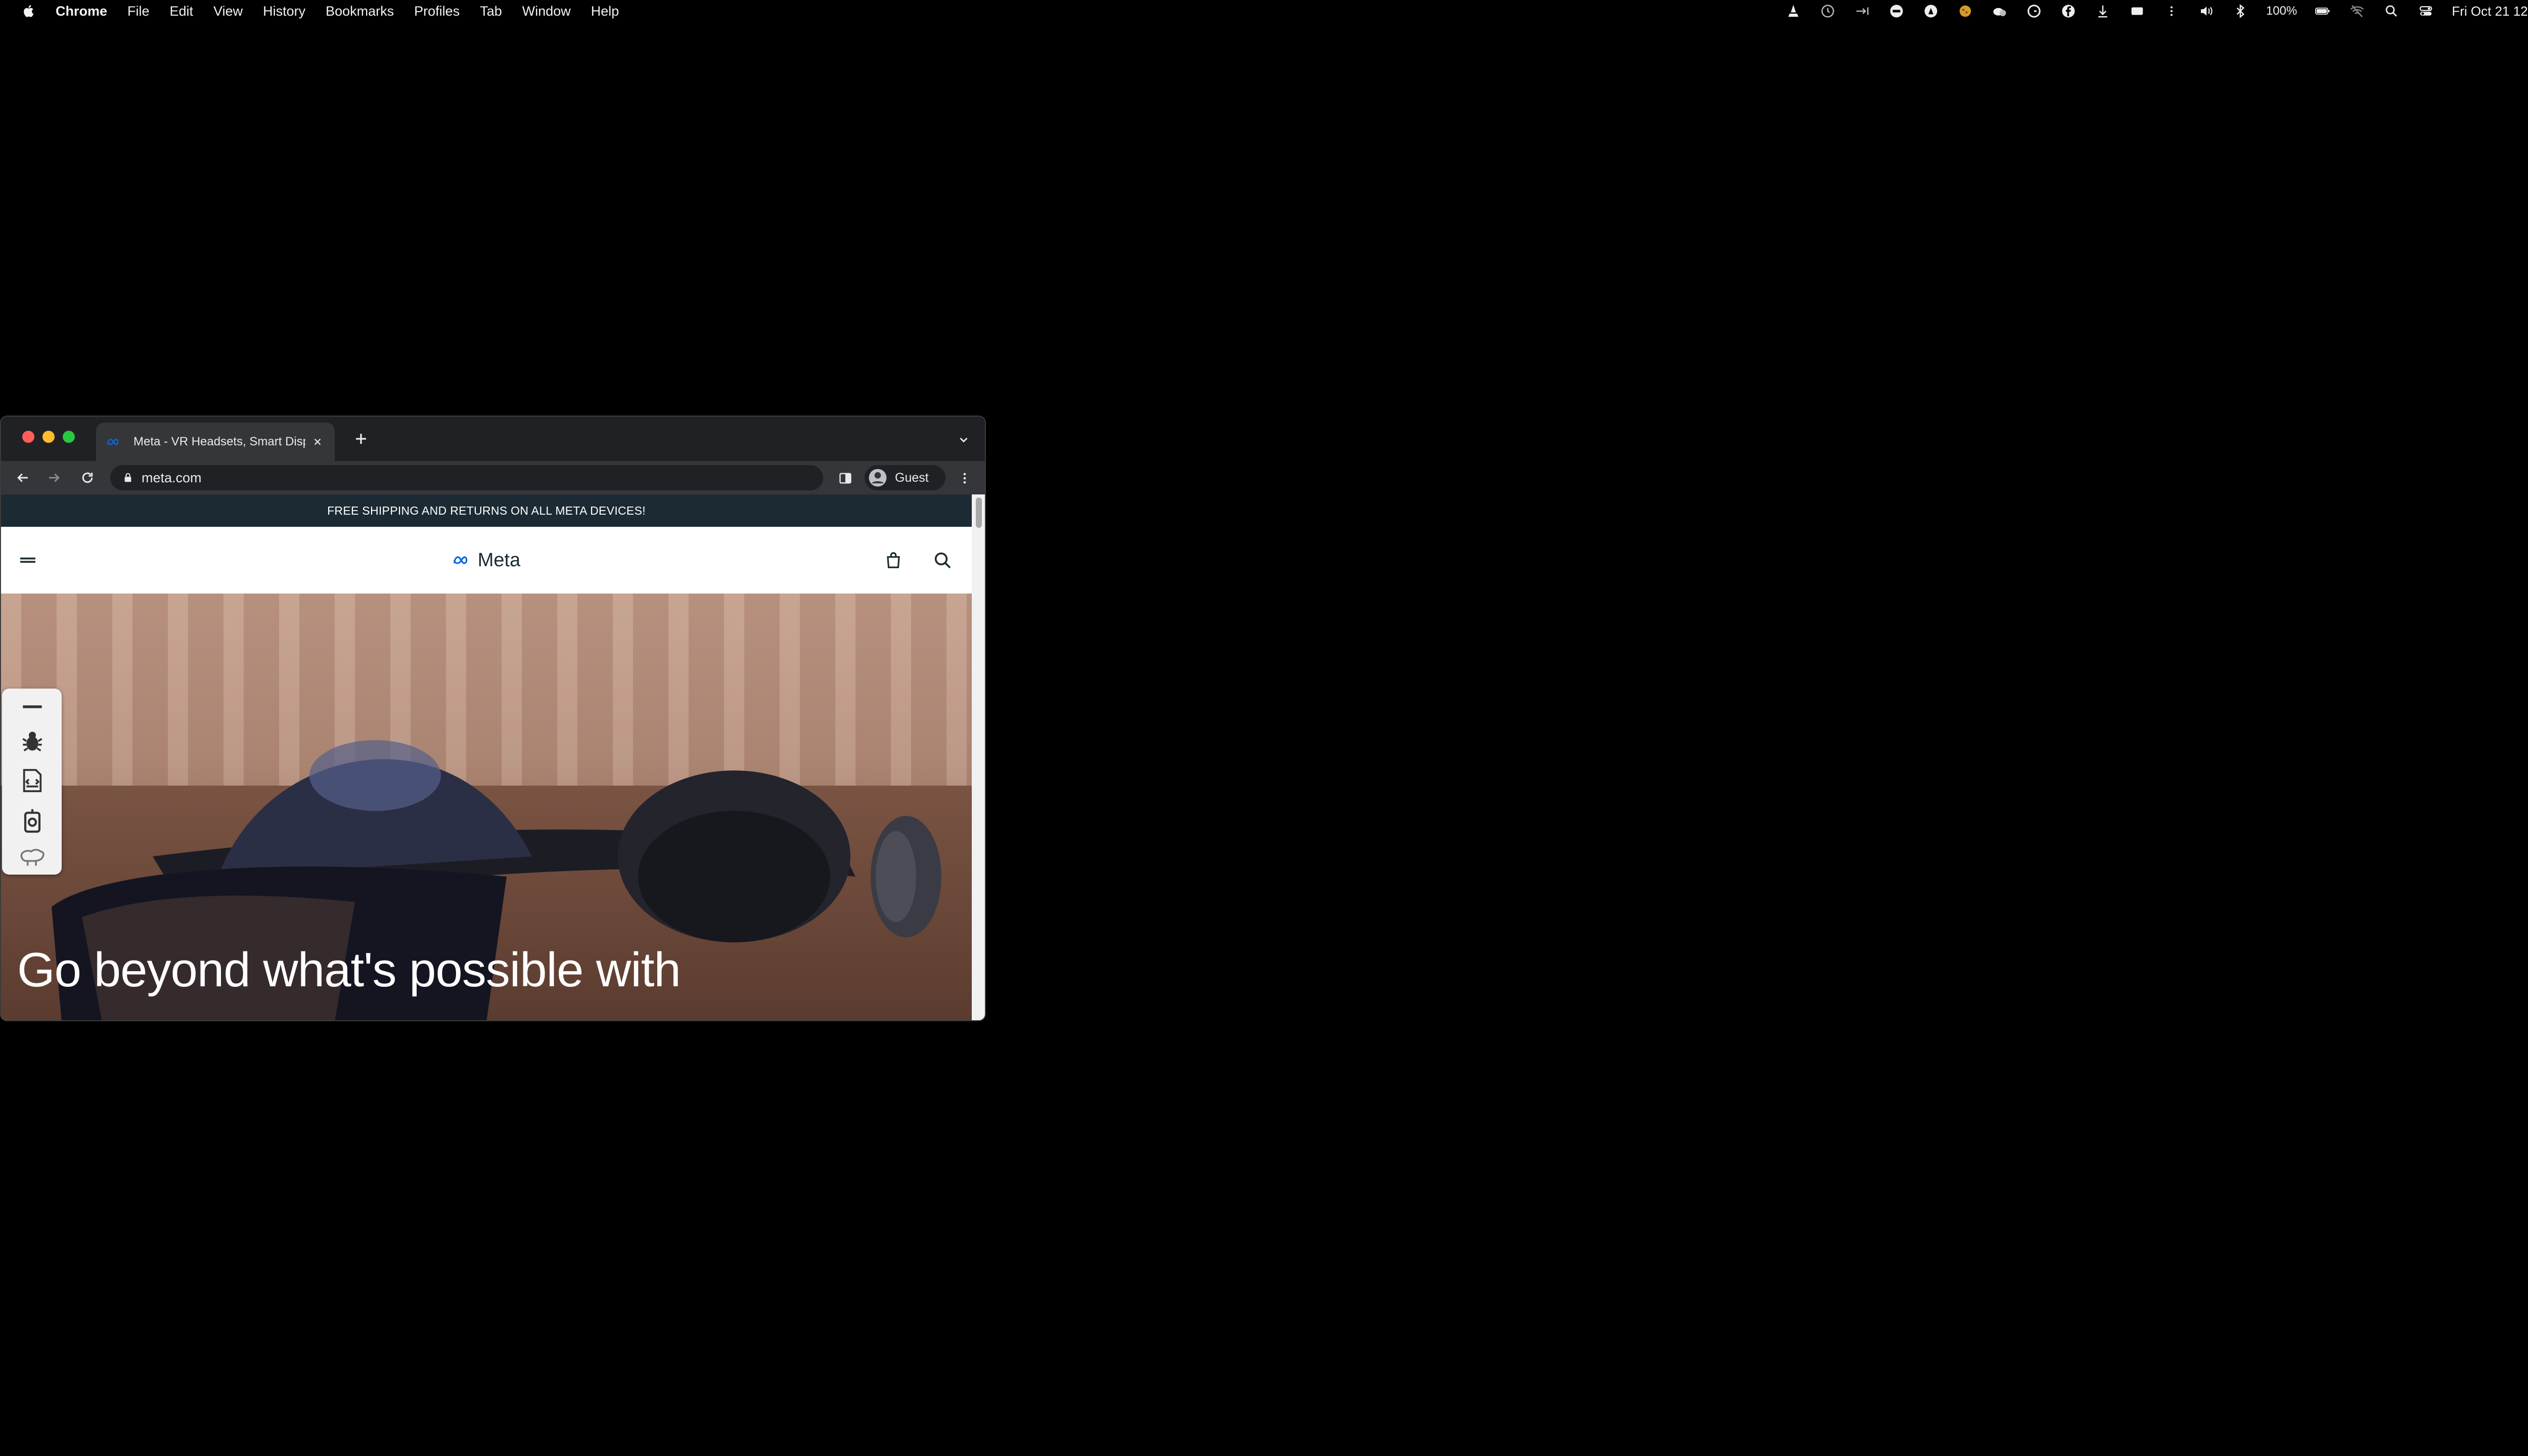 This screenshot has width=2528, height=1456. Describe the element at coordinates (1931, 11) in the screenshot. I see `pen-circle-icon` at that location.